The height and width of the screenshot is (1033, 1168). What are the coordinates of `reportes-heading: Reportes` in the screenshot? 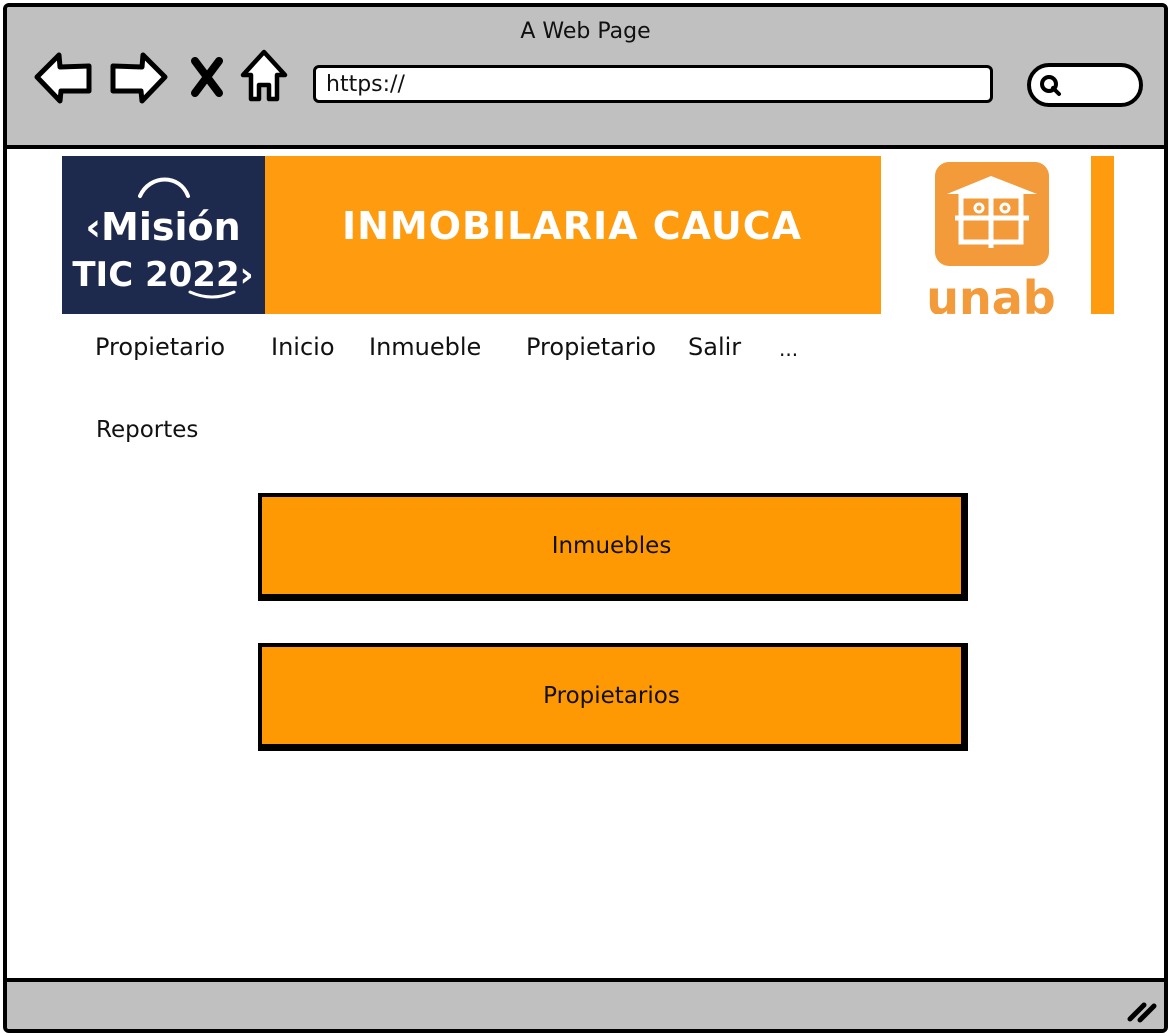 It's located at (147, 430).